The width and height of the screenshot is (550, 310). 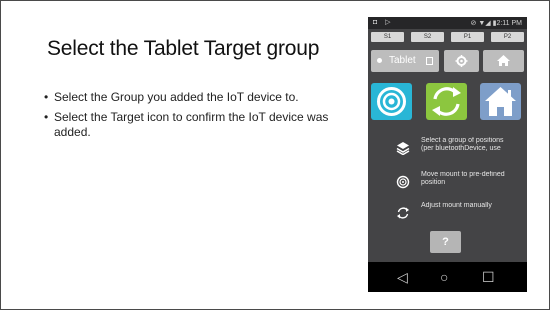 I want to click on status-left-icons: ◘ ▷, so click(x=383, y=22).